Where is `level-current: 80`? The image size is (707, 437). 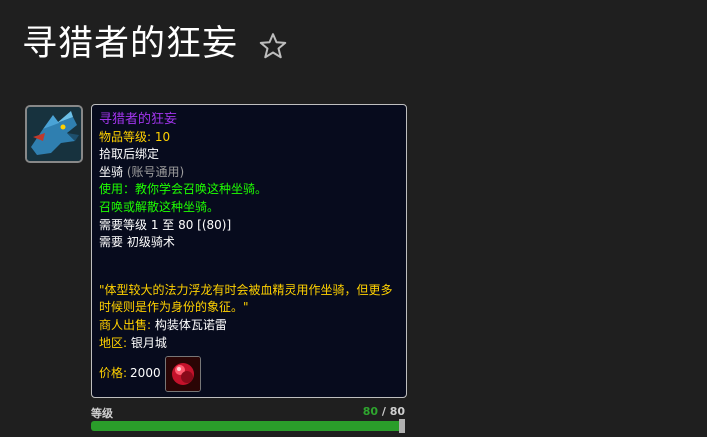 level-current: 80 is located at coordinates (370, 411).